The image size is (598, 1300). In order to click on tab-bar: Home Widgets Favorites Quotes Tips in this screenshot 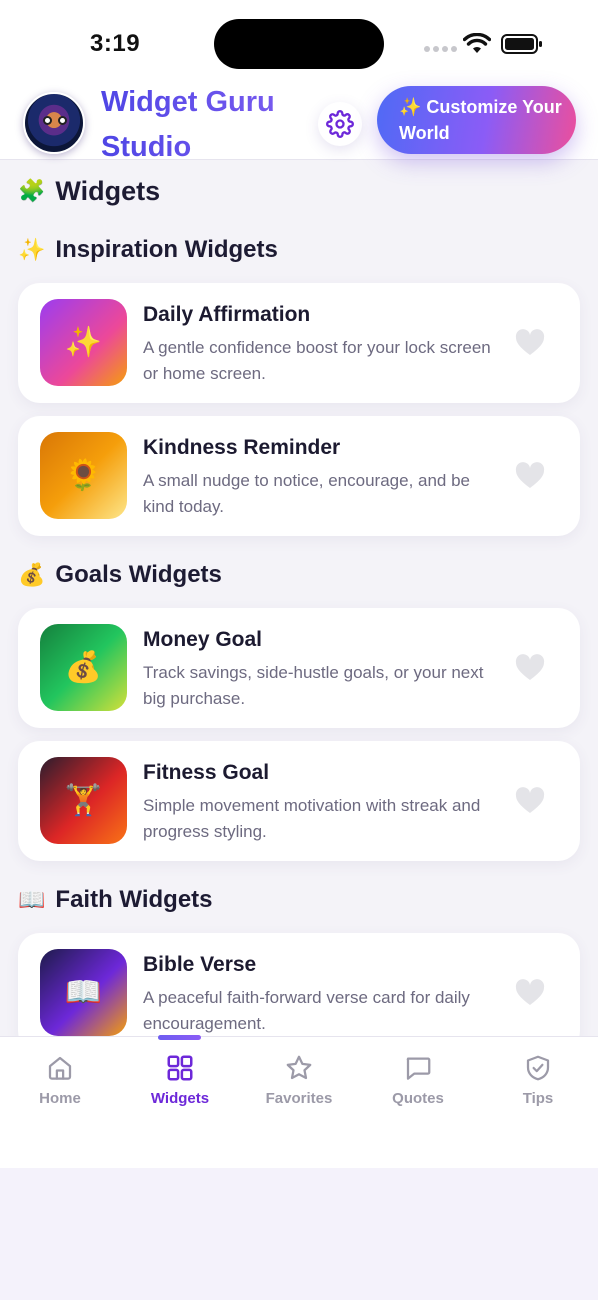, I will do `click(299, 1101)`.